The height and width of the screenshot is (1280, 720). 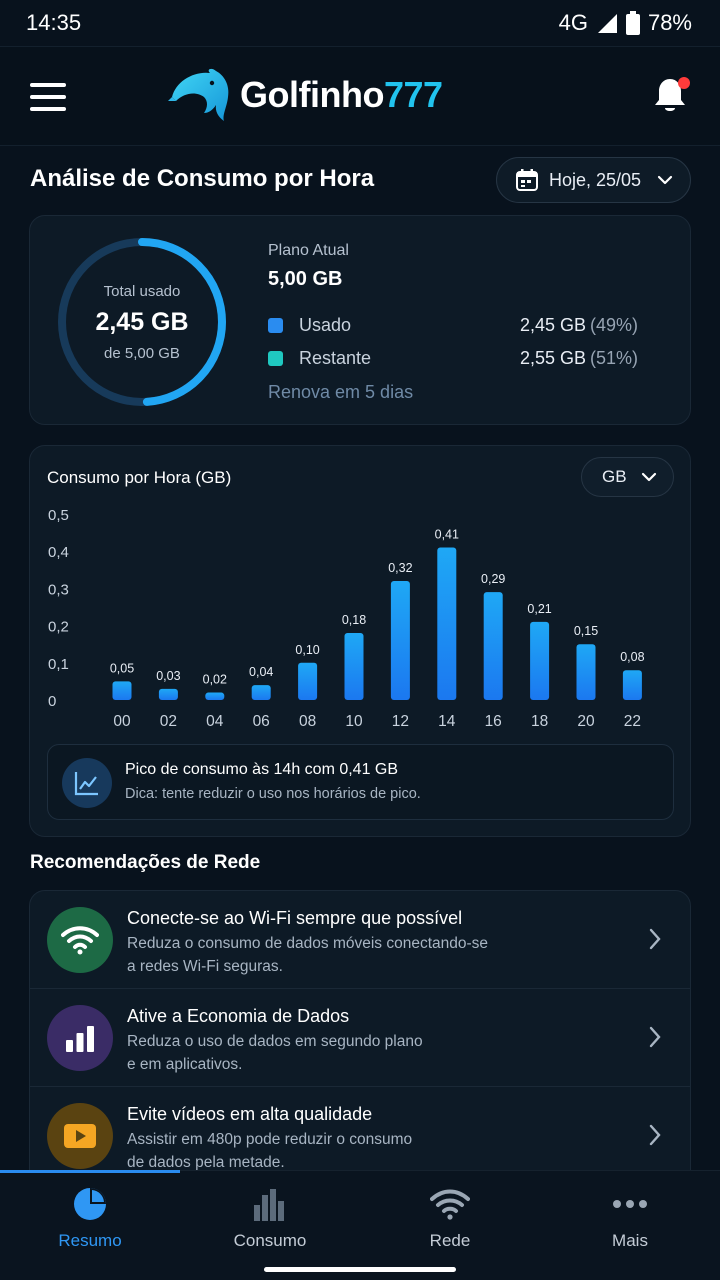 I want to click on chart-title: Consumo por Hora (GB), so click(x=139, y=477).